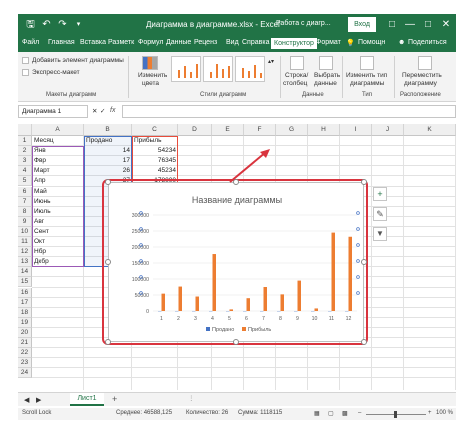 The width and height of the screenshot is (474, 436). Describe the element at coordinates (25, 130) in the screenshot. I see `select-all-corner` at that location.